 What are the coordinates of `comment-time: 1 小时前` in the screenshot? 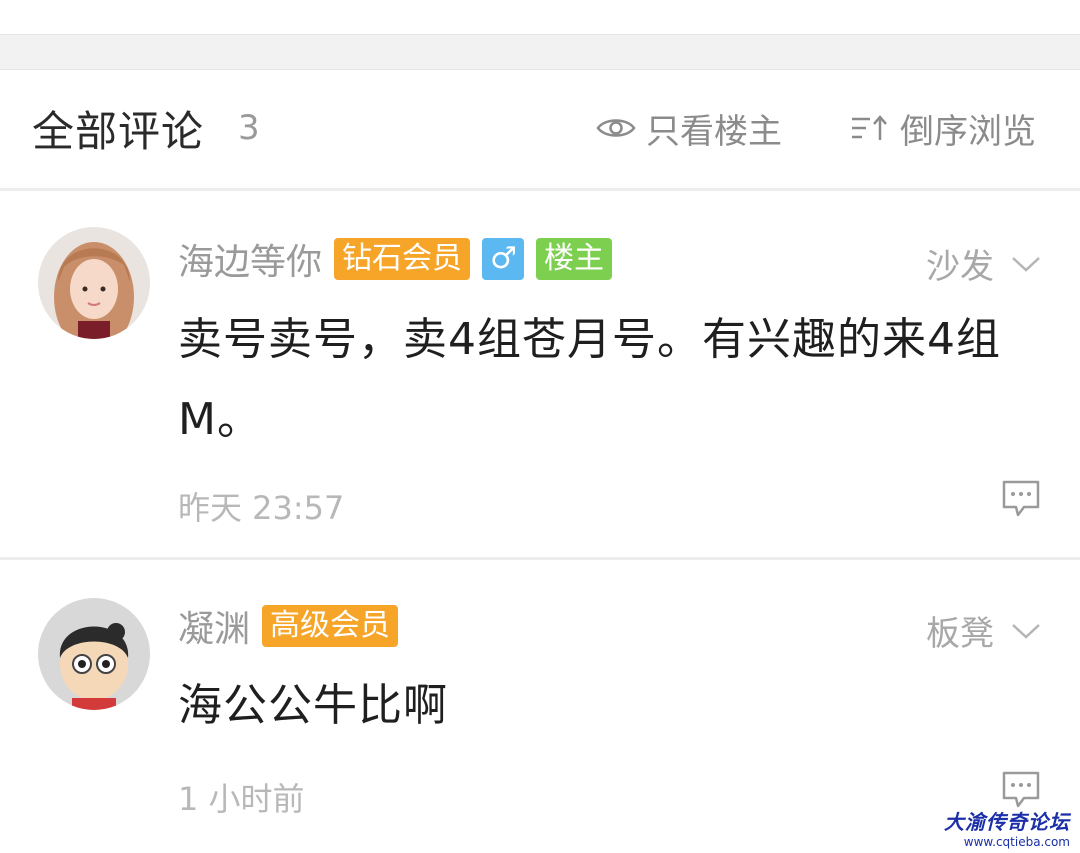 It's located at (241, 799).